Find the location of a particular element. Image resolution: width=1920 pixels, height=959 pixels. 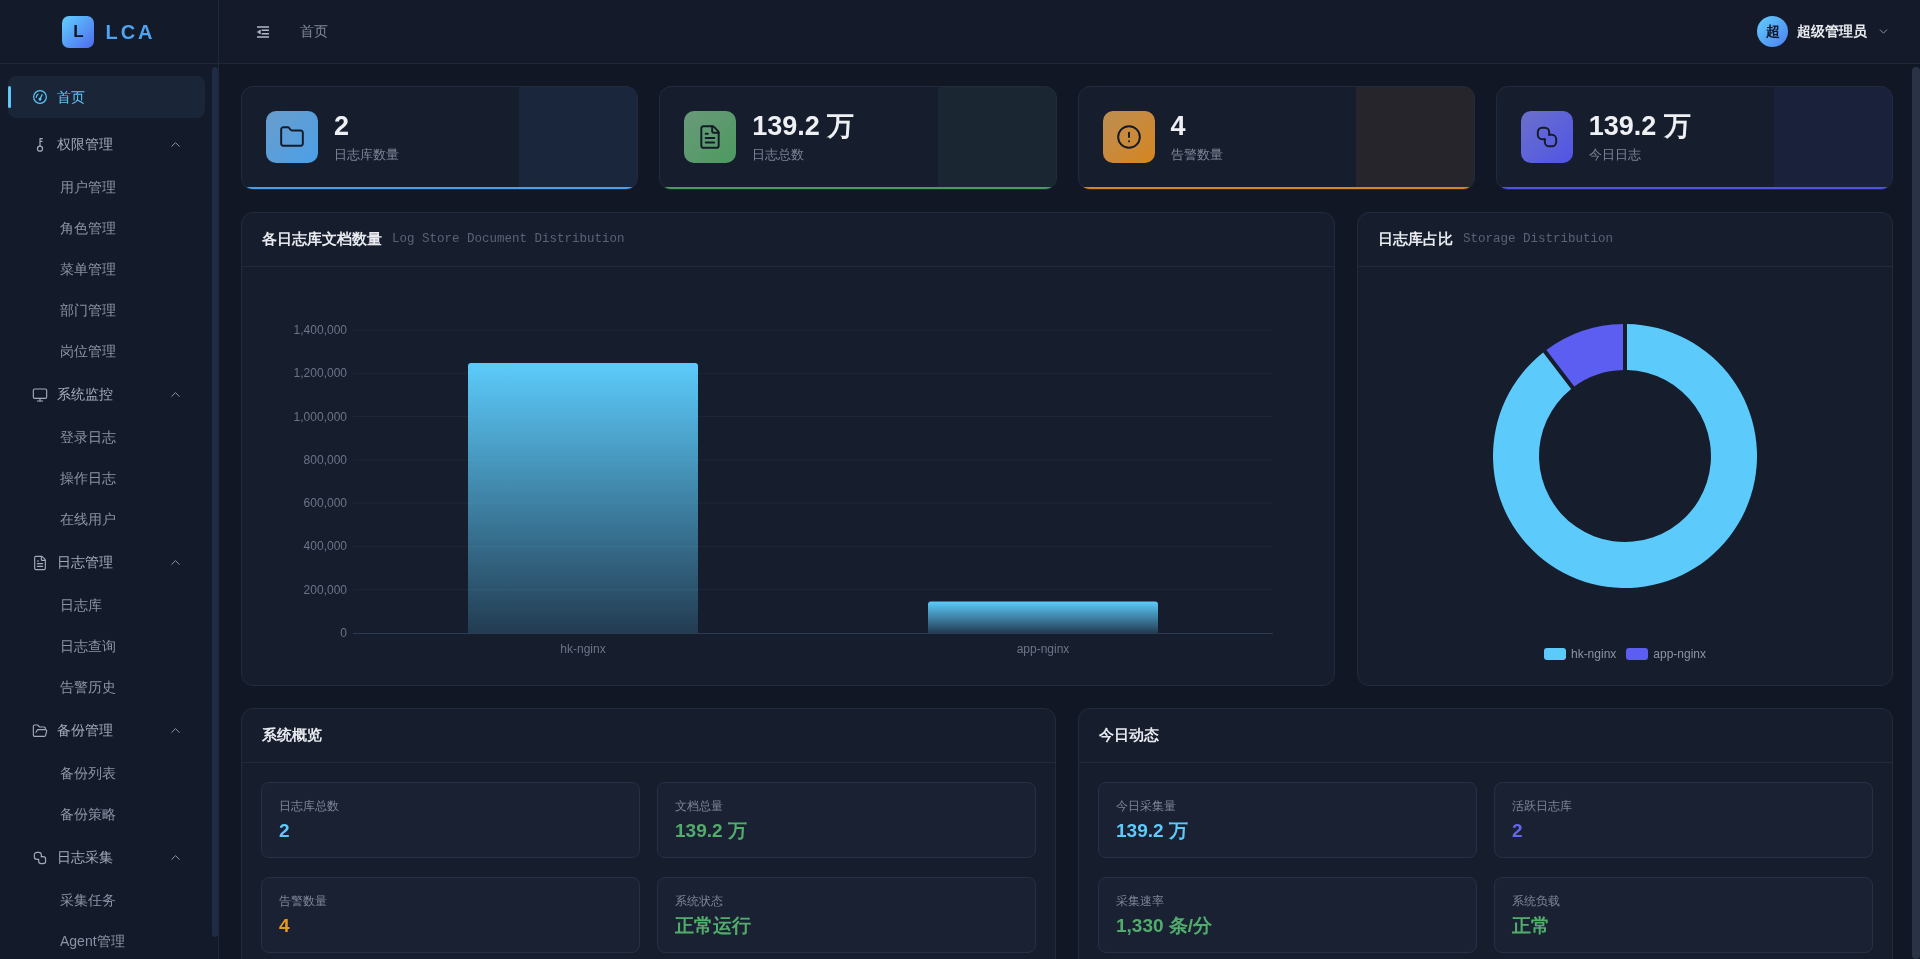

nav-item: 备份列表 is located at coordinates (106, 773).